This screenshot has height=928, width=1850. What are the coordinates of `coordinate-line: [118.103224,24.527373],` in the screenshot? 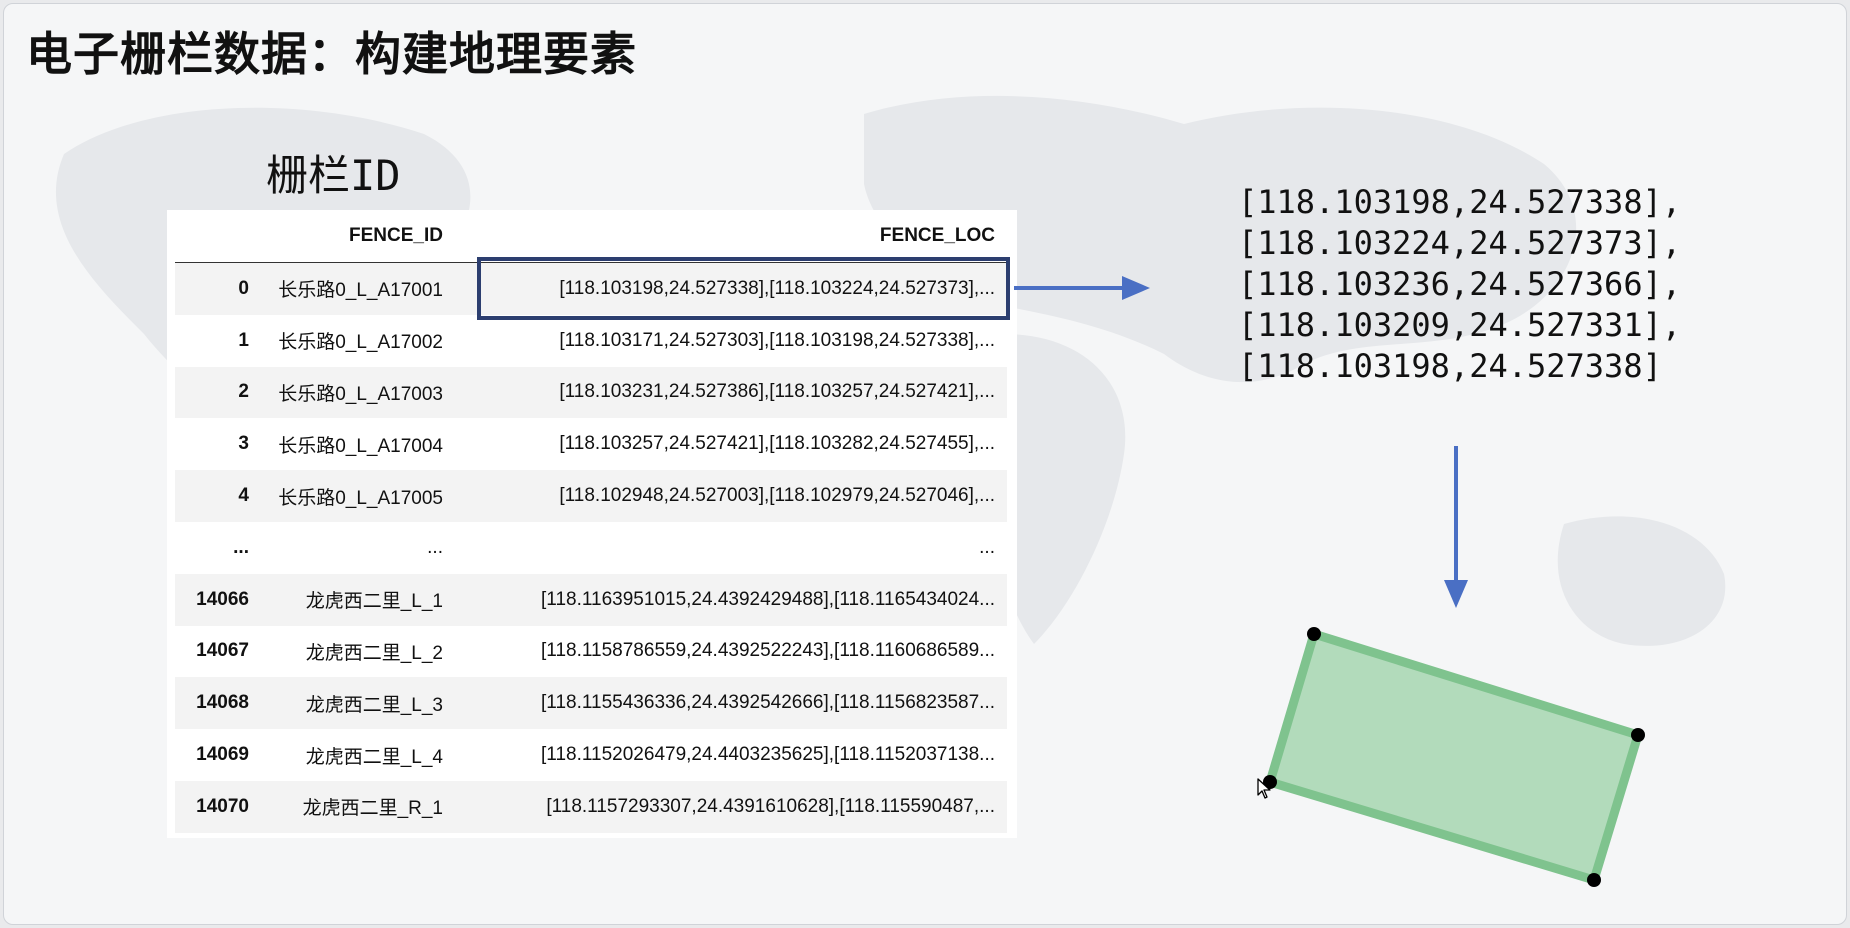 It's located at (1460, 243).